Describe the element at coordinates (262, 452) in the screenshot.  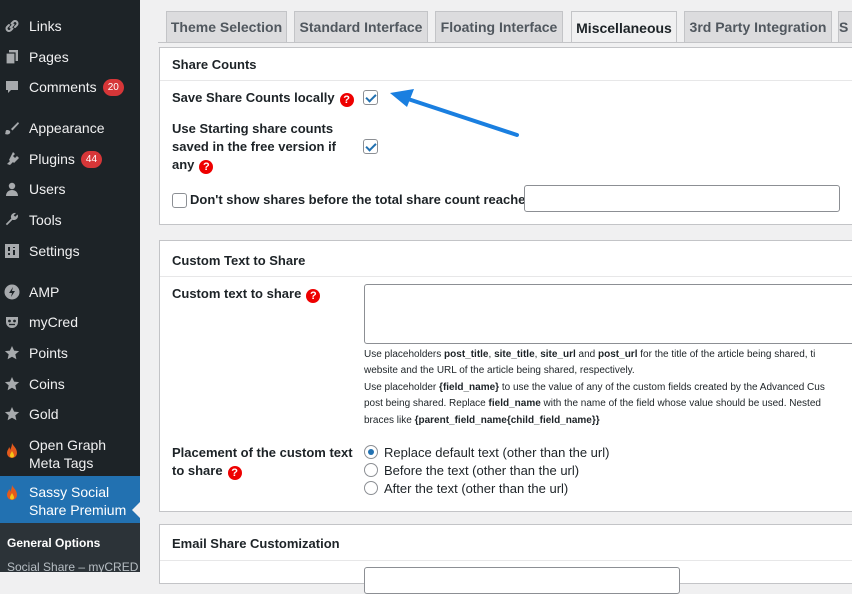
I see `placement-label-line1: Placement of the custom text` at that location.